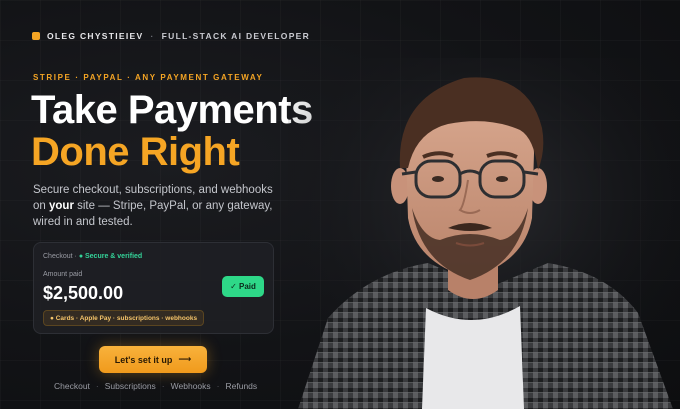  I want to click on headline-line-2: Done Right, so click(135, 152).